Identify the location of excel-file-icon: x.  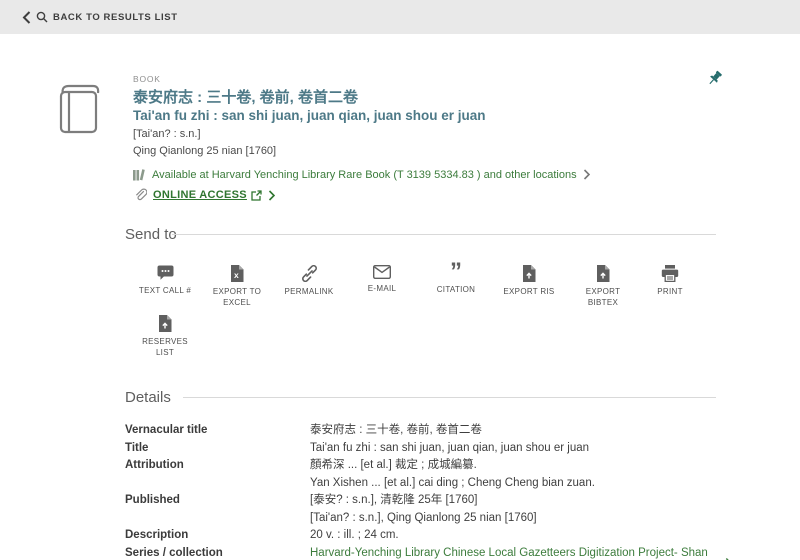
(237, 273).